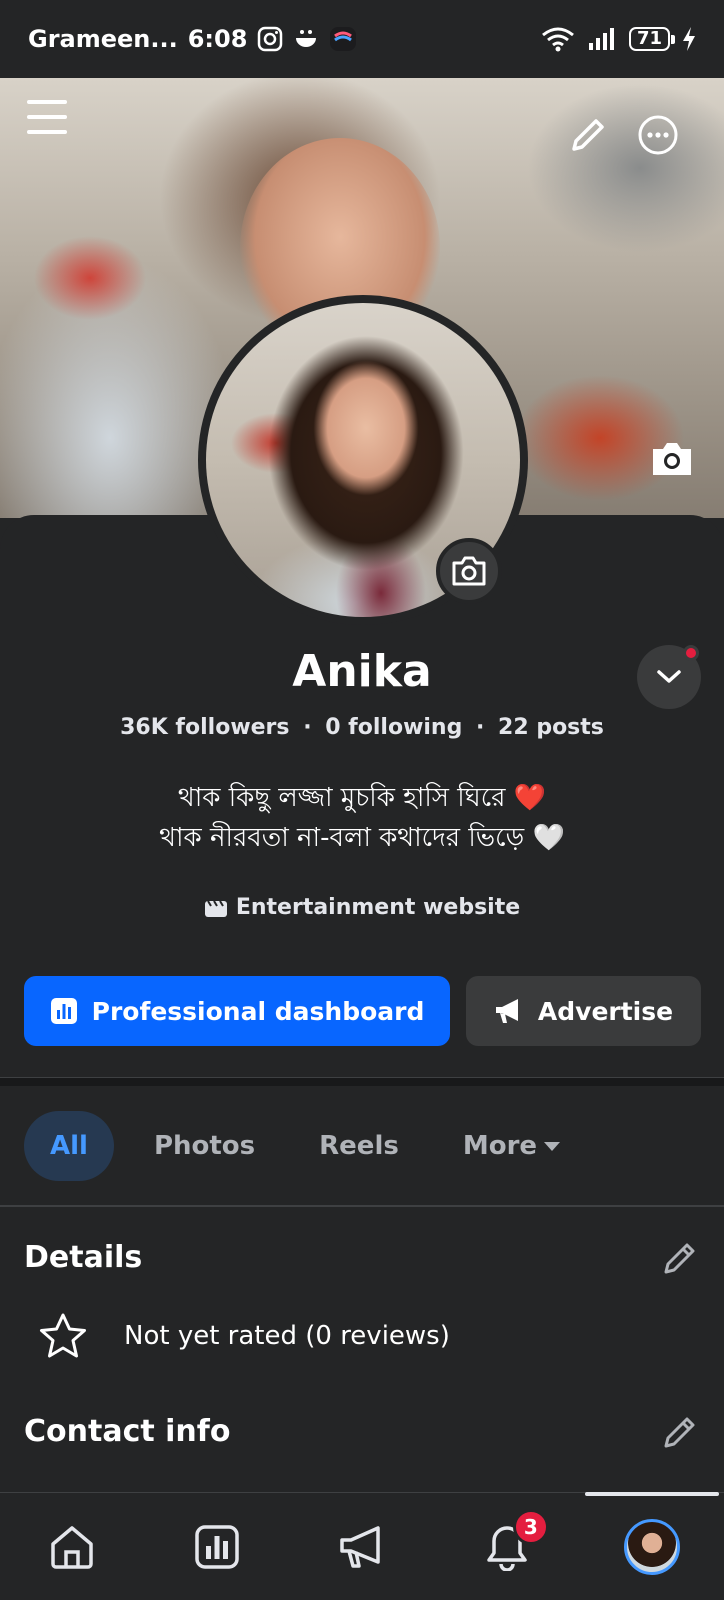  Describe the element at coordinates (215, 908) in the screenshot. I see `clapperboard-icon` at that location.